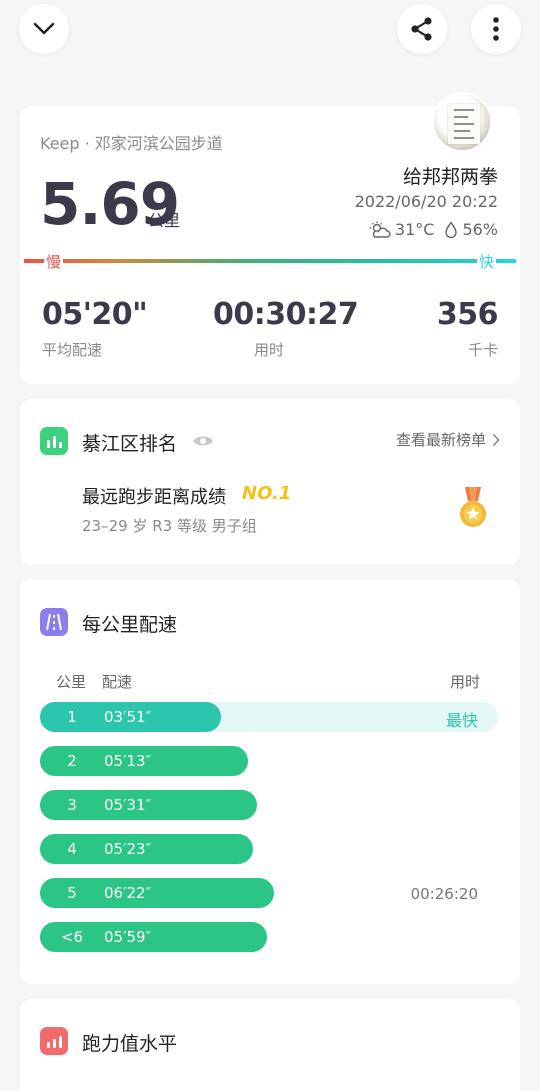 The image size is (540, 1091). What do you see at coordinates (270, 1045) in the screenshot?
I see `running-level-card: 跑力值水平` at bounding box center [270, 1045].